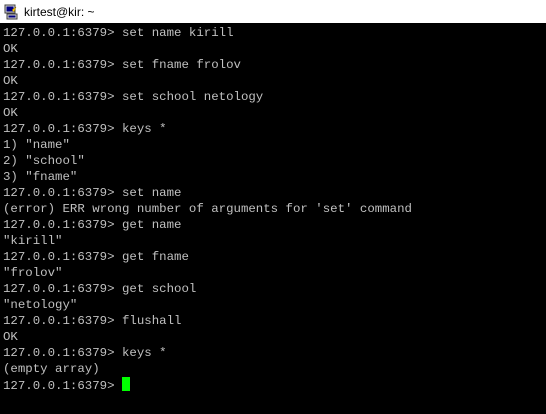  Describe the element at coordinates (33, 241) in the screenshot. I see `terminal-line: "kirill"` at that location.